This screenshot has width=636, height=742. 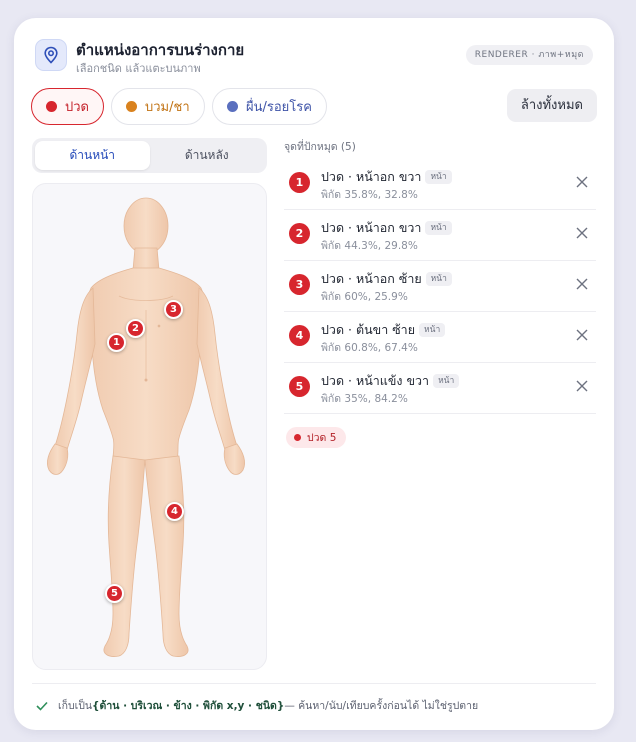 What do you see at coordinates (386, 279) in the screenshot?
I see `pin-label: ปวด · หน้าอก ซ้าย หน้า` at bounding box center [386, 279].